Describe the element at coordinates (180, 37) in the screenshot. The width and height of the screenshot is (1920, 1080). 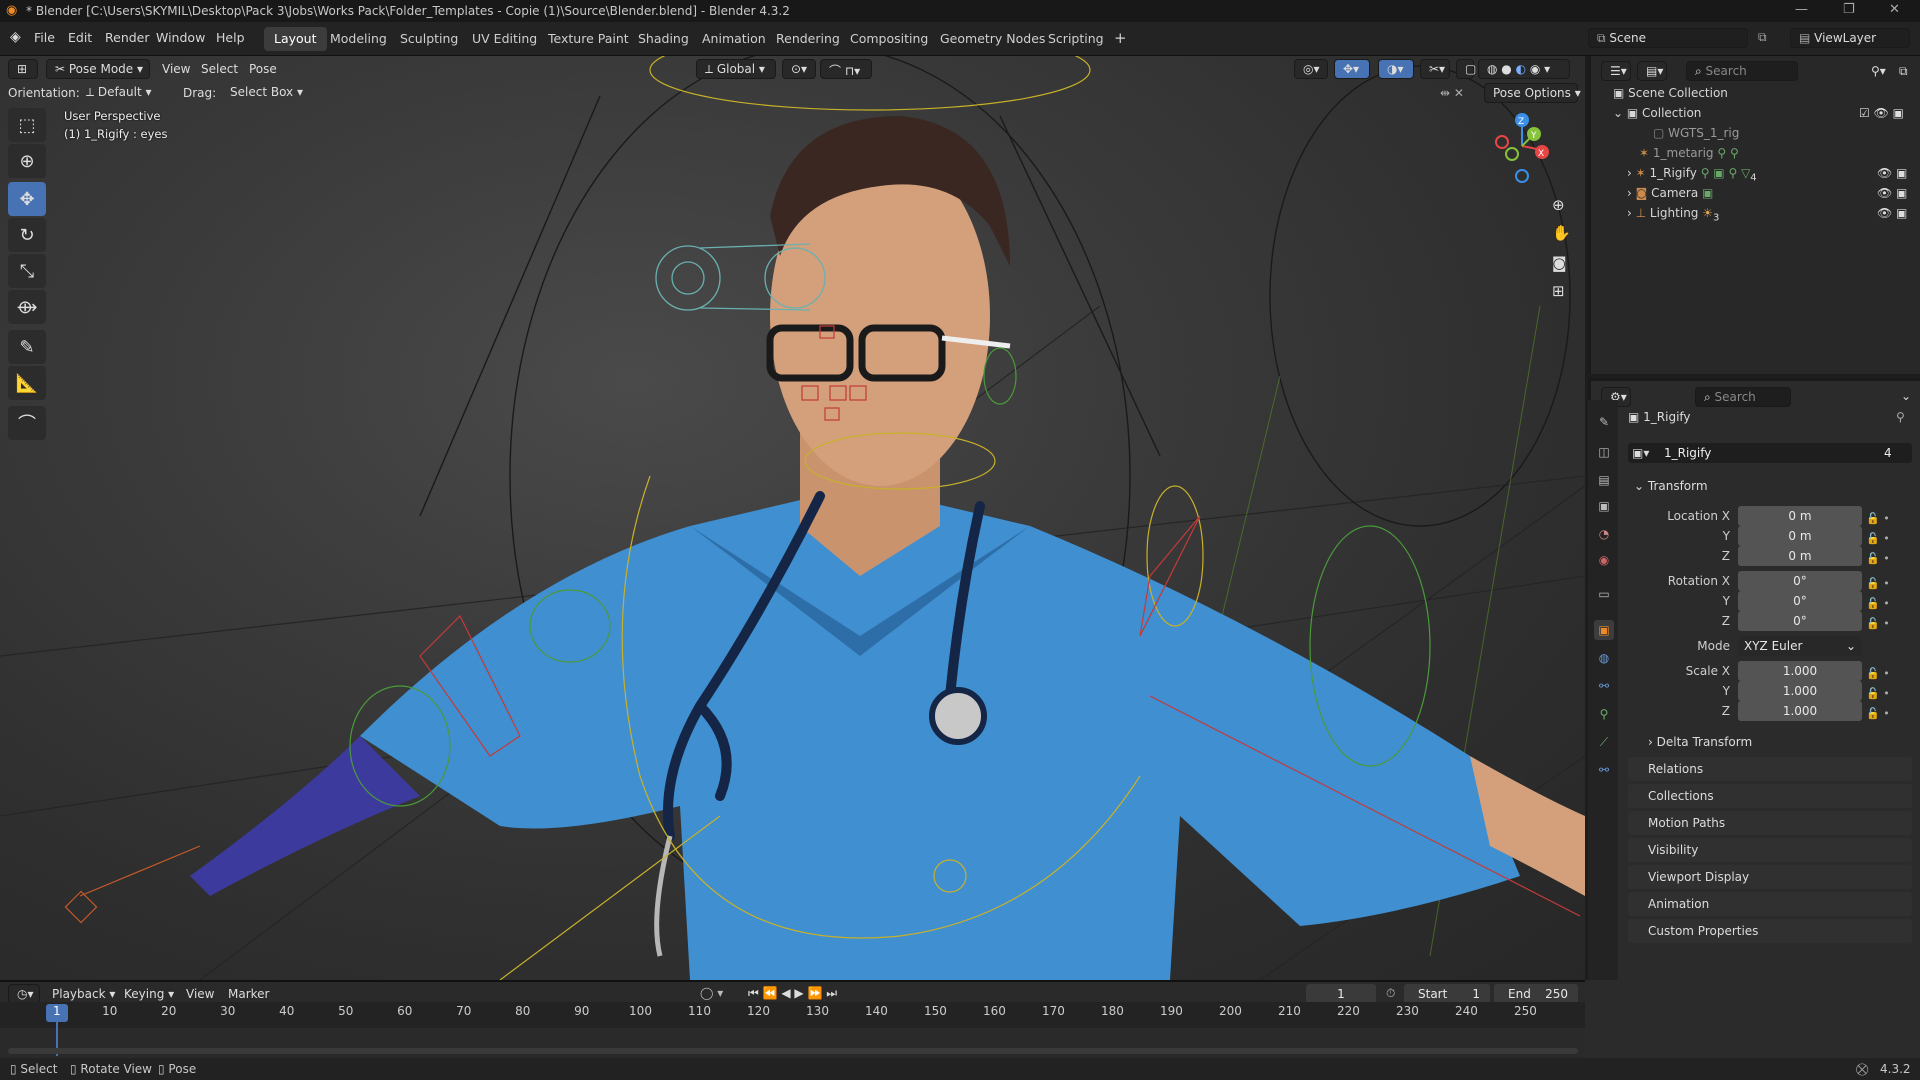
I see `menu-window: Window` at that location.